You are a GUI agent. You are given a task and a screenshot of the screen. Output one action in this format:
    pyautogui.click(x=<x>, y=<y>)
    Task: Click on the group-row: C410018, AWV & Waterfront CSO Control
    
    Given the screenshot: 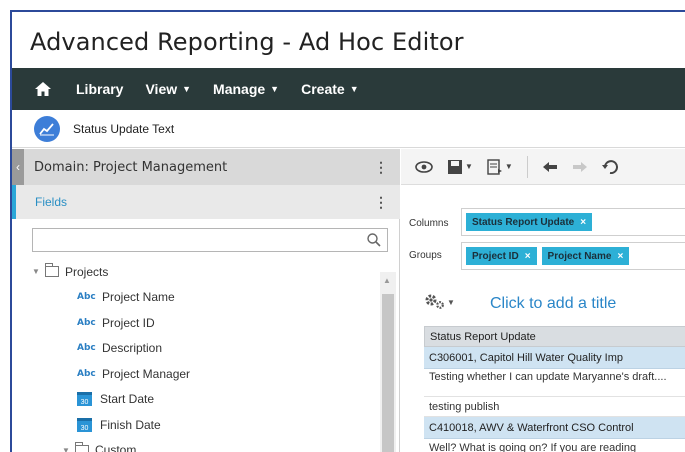 What is the action you would take?
    pyautogui.click(x=554, y=428)
    